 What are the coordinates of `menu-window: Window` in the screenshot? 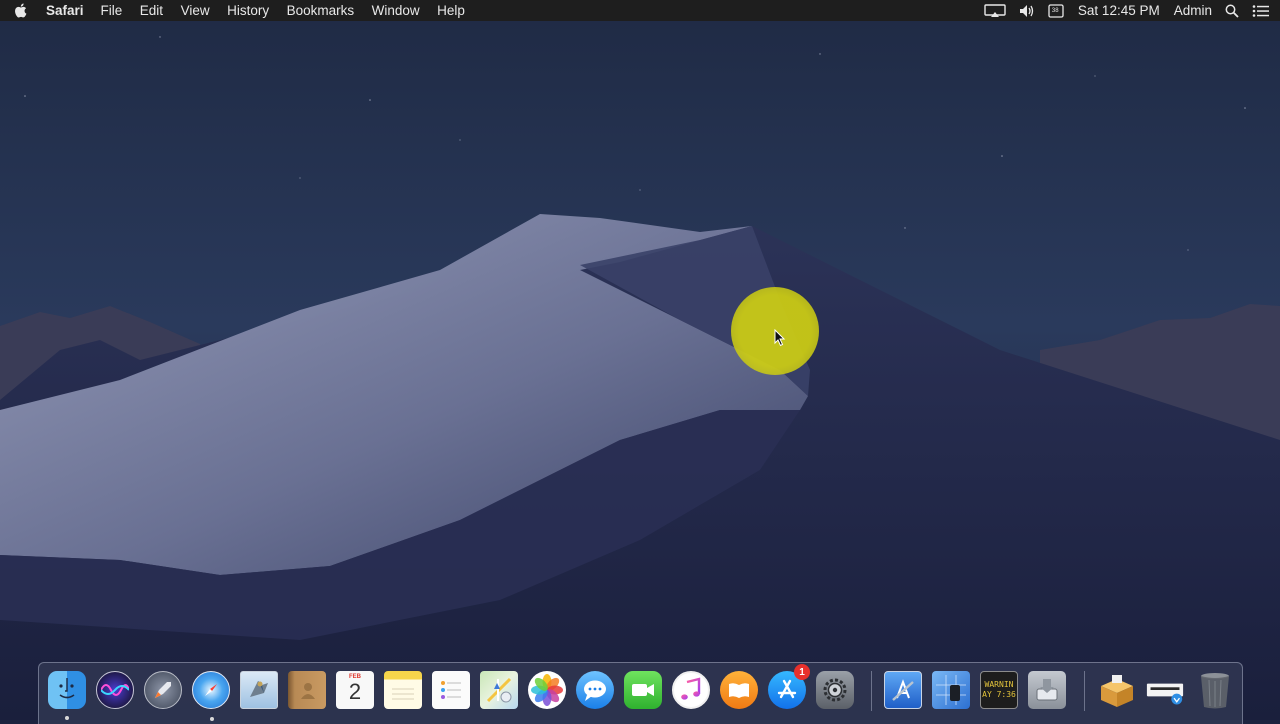 It's located at (396, 10).